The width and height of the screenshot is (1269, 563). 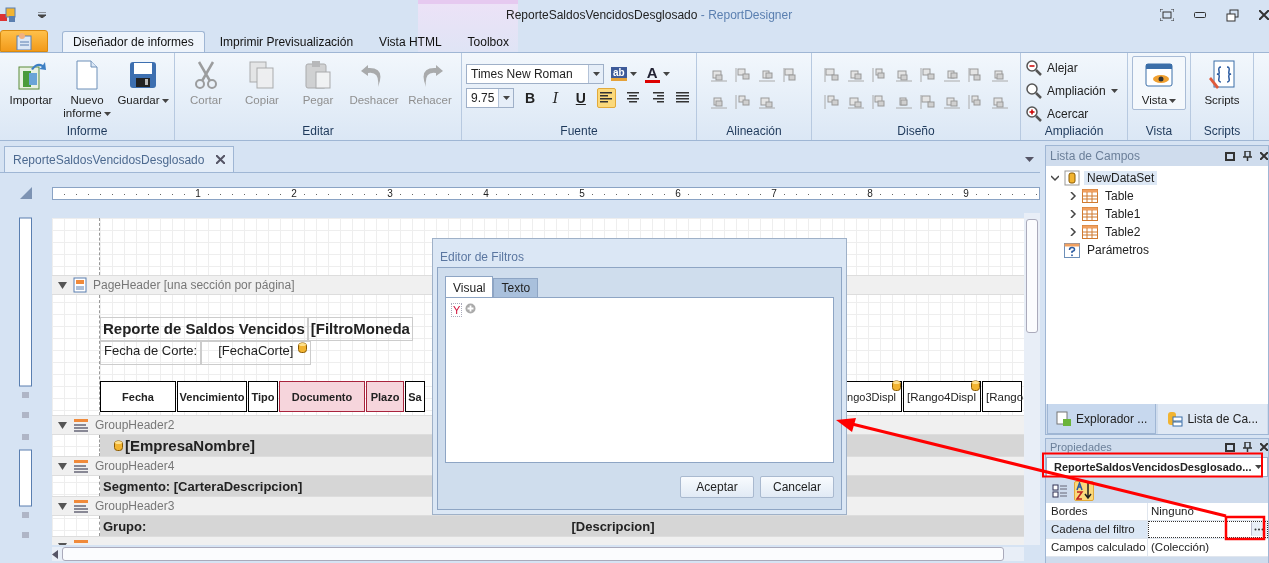 What do you see at coordinates (1034, 114) in the screenshot?
I see `zoom-in-icon` at bounding box center [1034, 114].